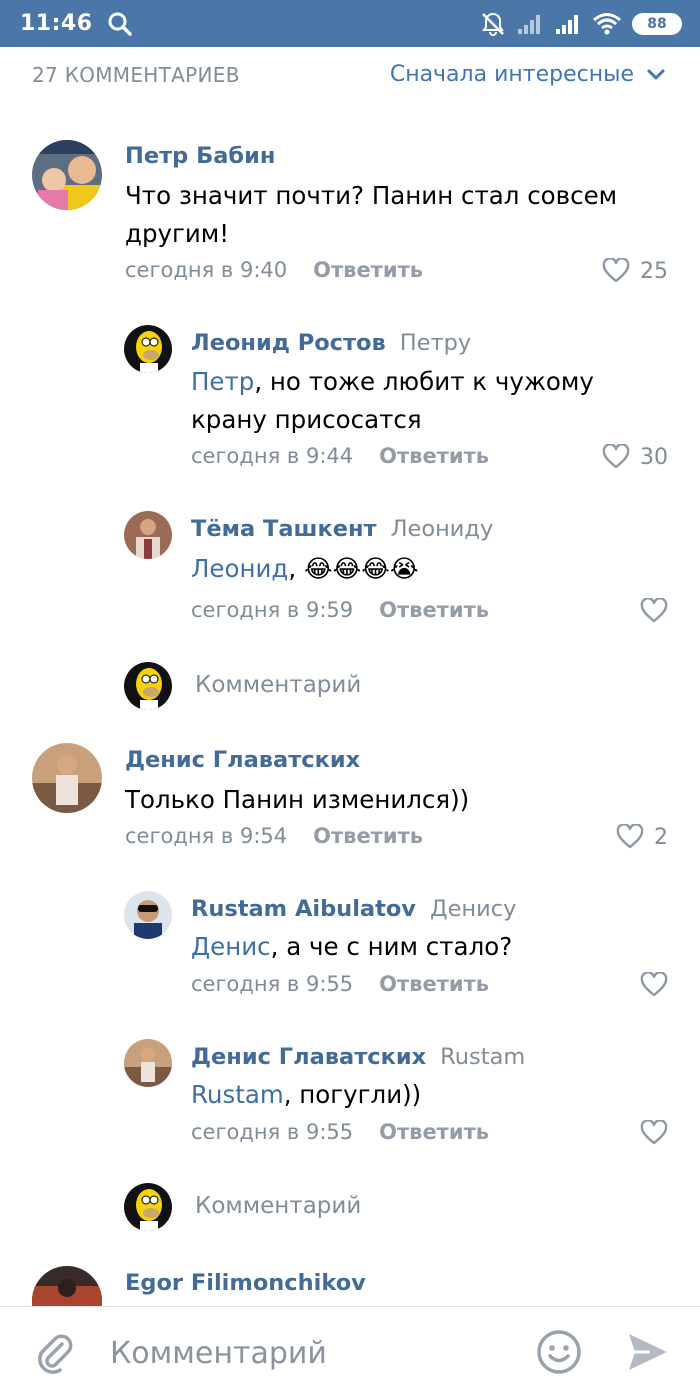 The image size is (700, 1400). Describe the element at coordinates (120, 24) in the screenshot. I see `search-icon` at that location.